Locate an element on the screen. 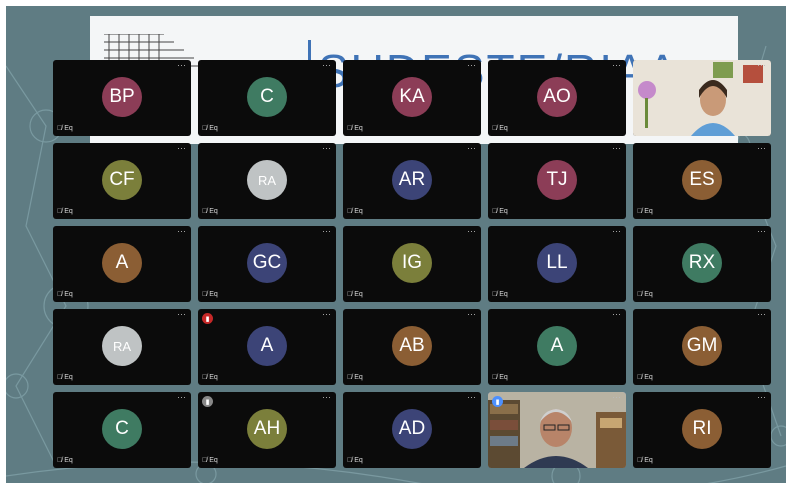 The height and width of the screenshot is (489, 792). participant-avatar: AB is located at coordinates (412, 346).